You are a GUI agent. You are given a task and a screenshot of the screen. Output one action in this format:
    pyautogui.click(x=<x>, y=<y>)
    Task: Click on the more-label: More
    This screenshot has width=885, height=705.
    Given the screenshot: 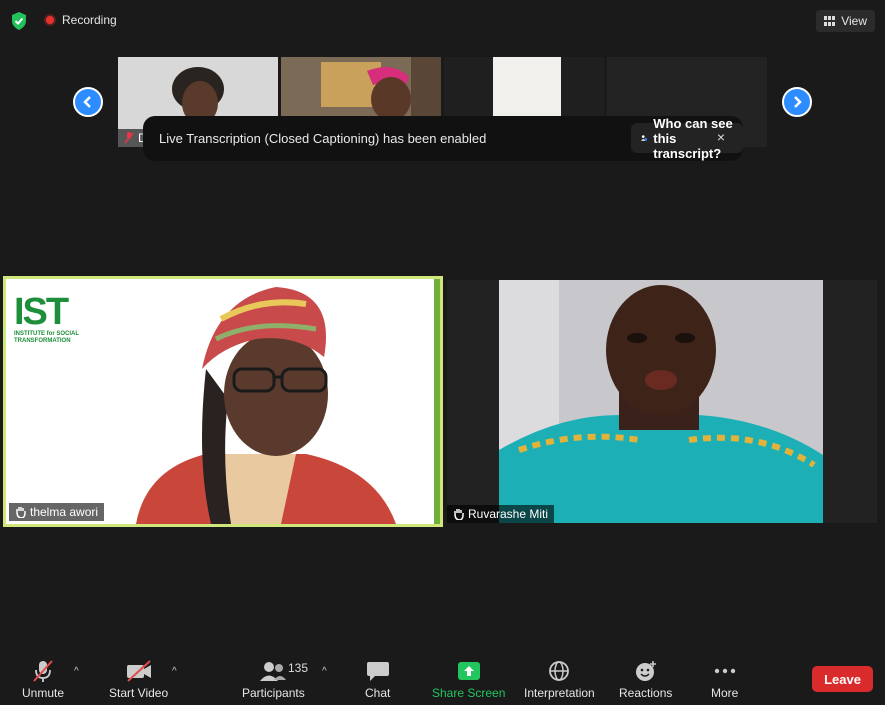 What is the action you would take?
    pyautogui.click(x=725, y=693)
    